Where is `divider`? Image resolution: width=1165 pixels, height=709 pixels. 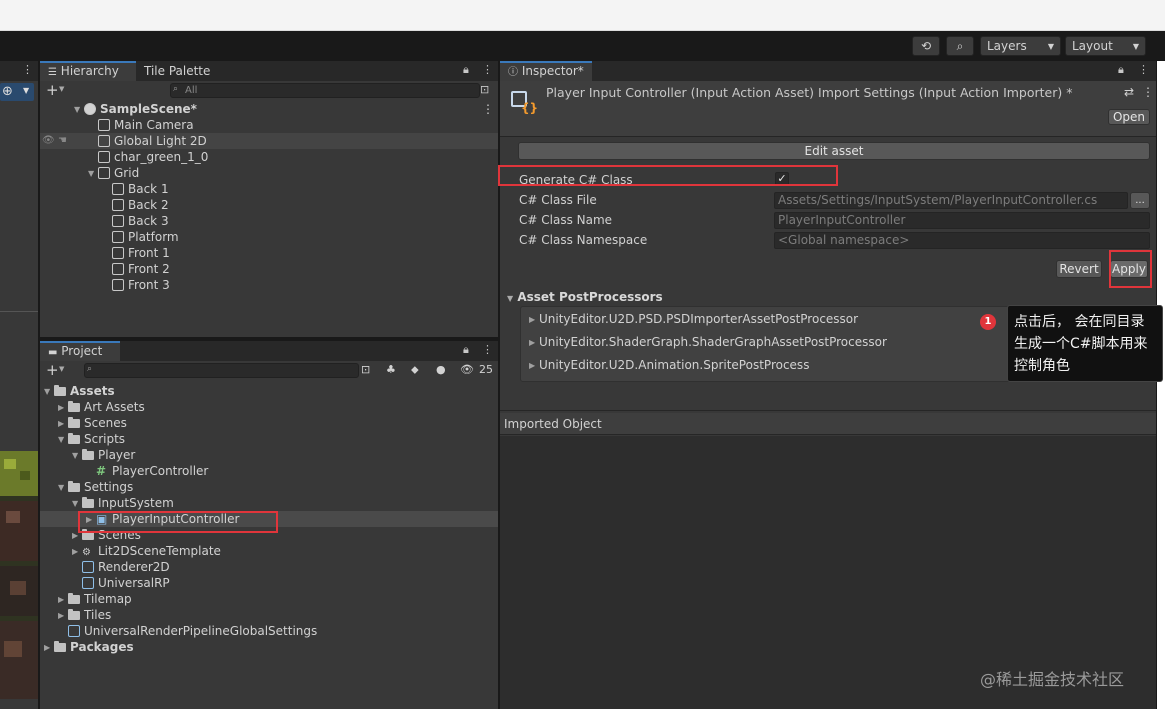
divider is located at coordinates (828, 410).